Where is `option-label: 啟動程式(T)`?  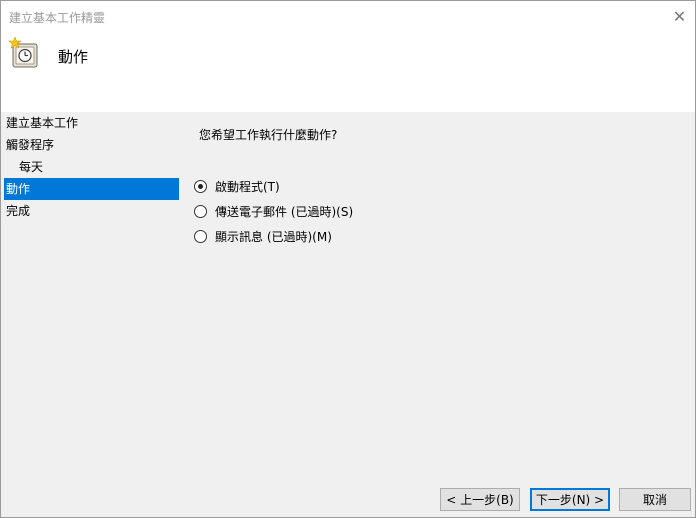
option-label: 啟動程式(T) is located at coordinates (247, 186).